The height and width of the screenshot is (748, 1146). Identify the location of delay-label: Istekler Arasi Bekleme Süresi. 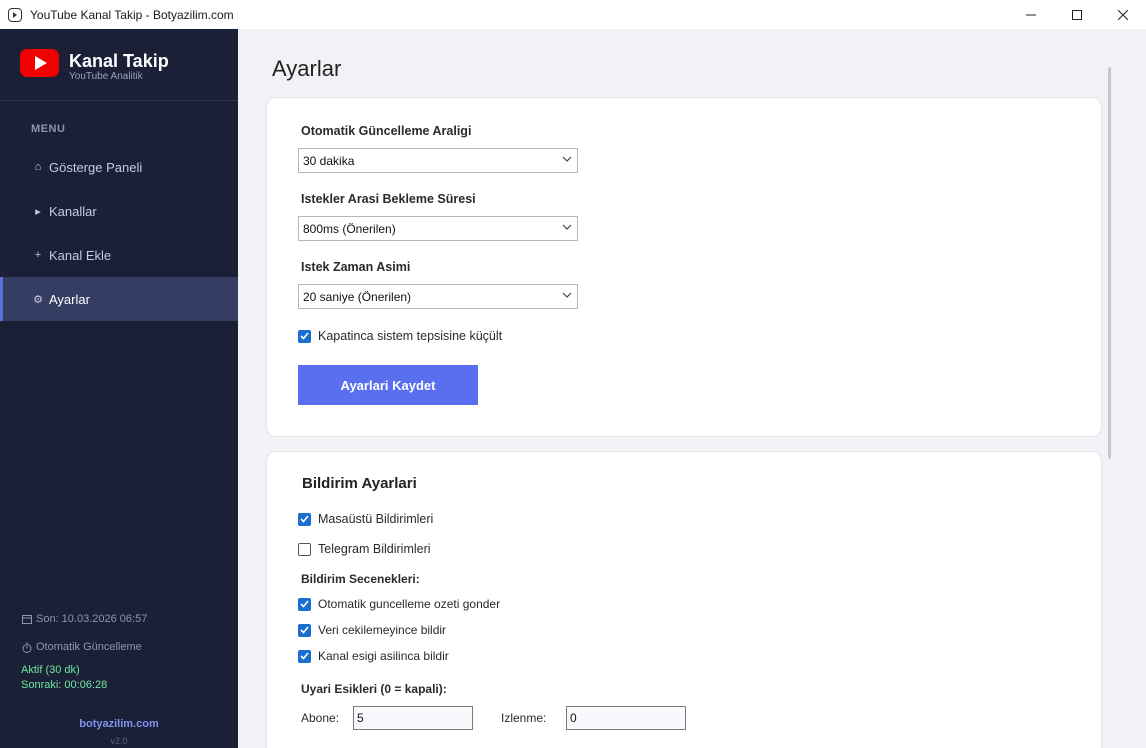
(388, 199).